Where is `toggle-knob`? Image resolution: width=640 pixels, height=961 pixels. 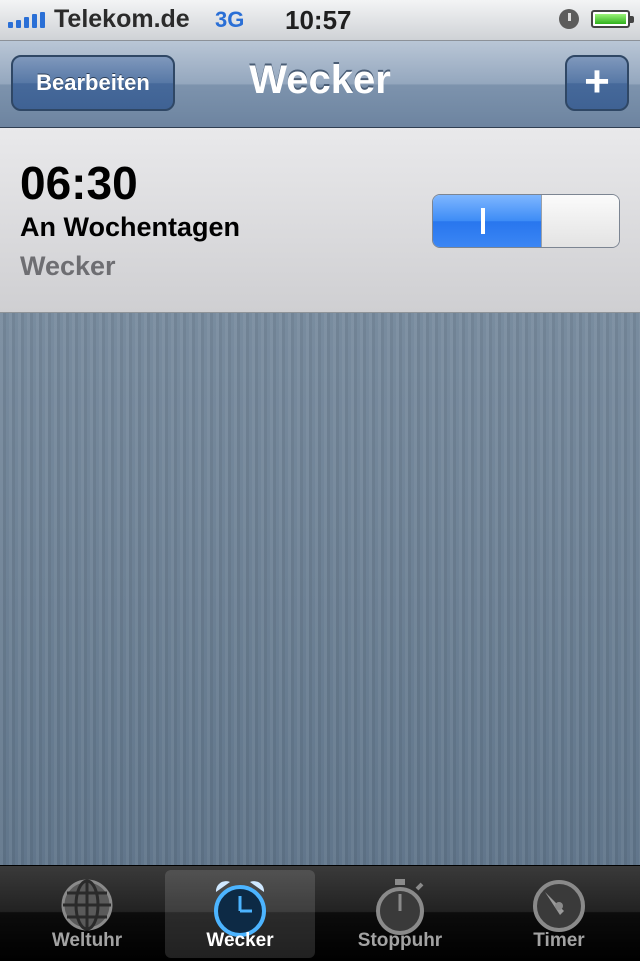 toggle-knob is located at coordinates (580, 221).